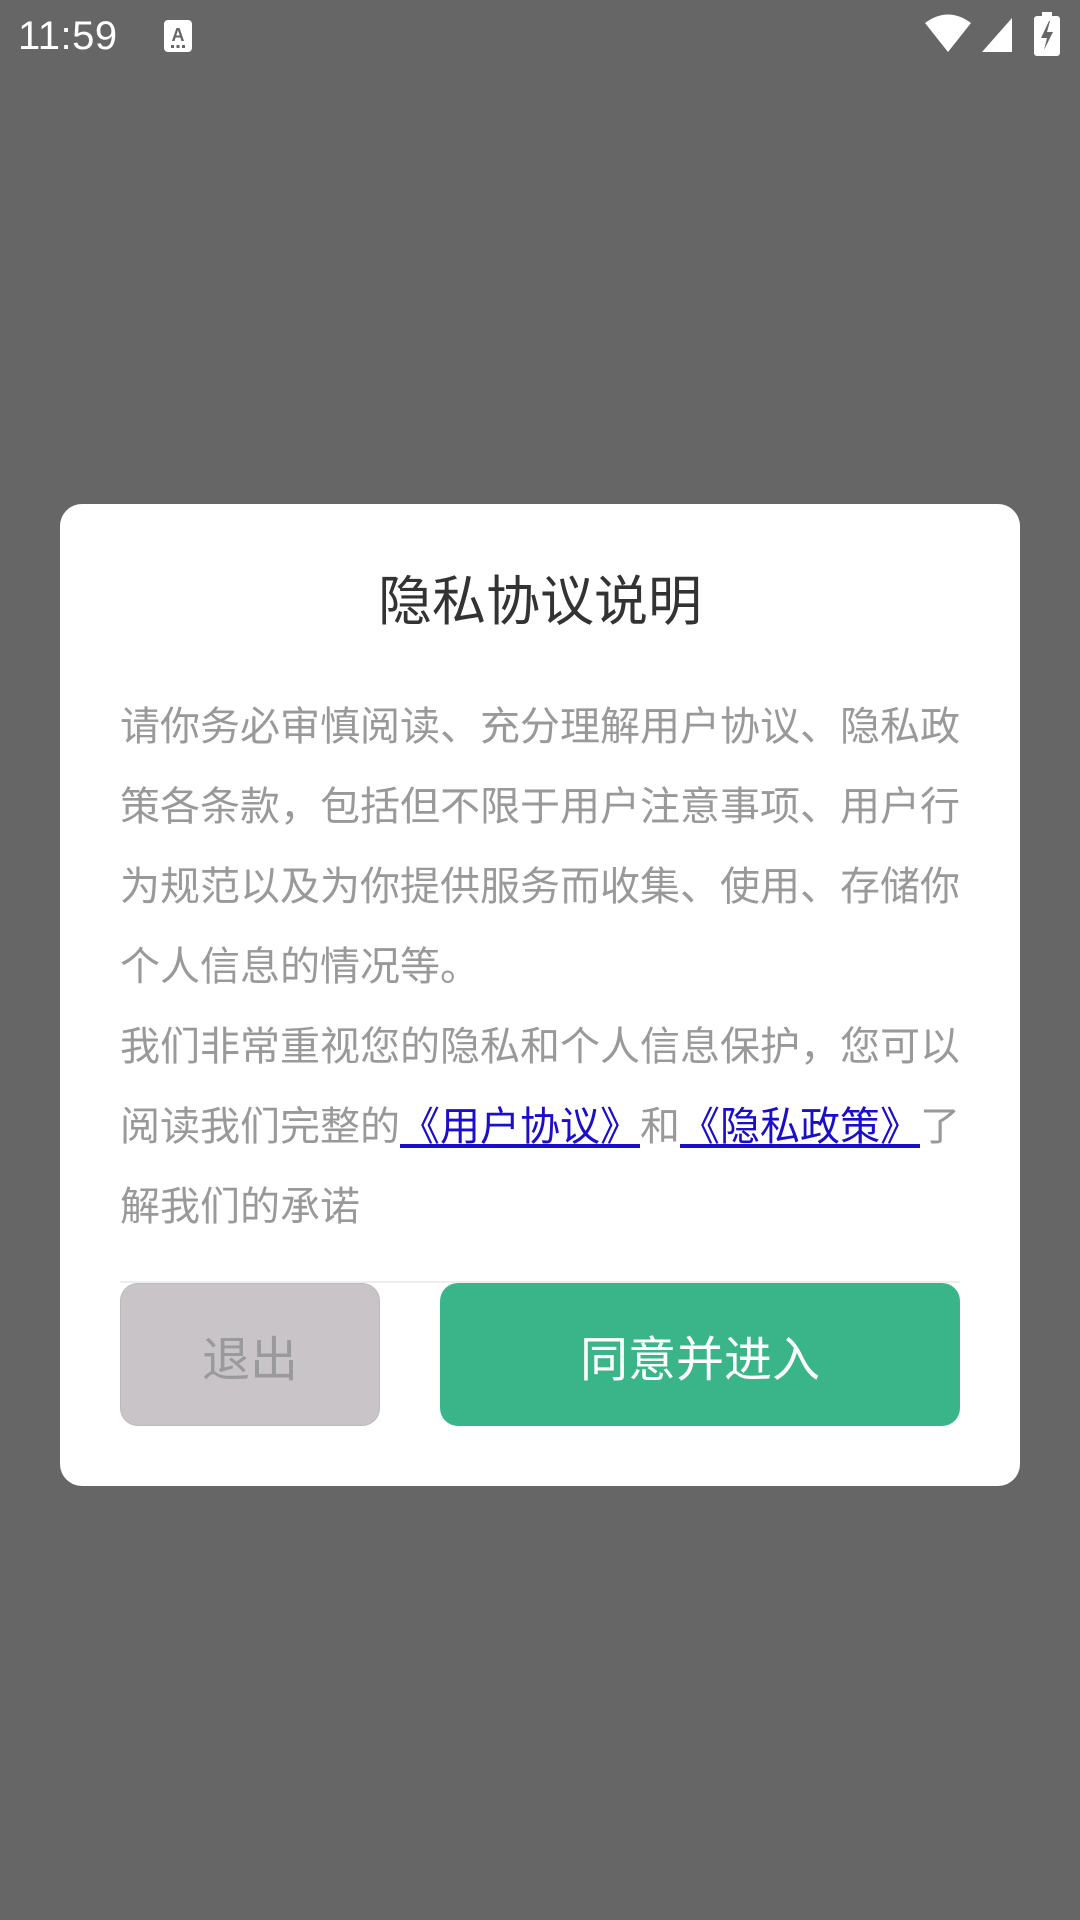  I want to click on battery-charging-icon, so click(1047, 34).